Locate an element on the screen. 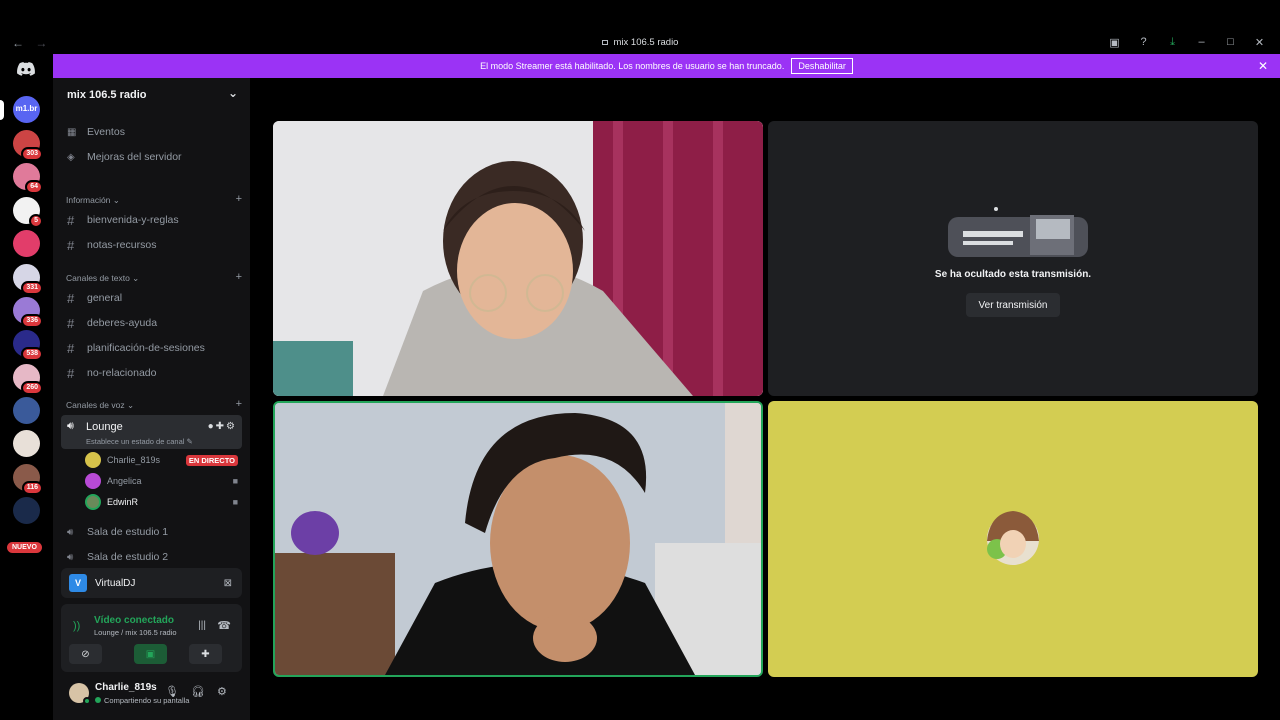 This screenshot has height=720, width=1280. server-icon: m1.br is located at coordinates (26, 109).